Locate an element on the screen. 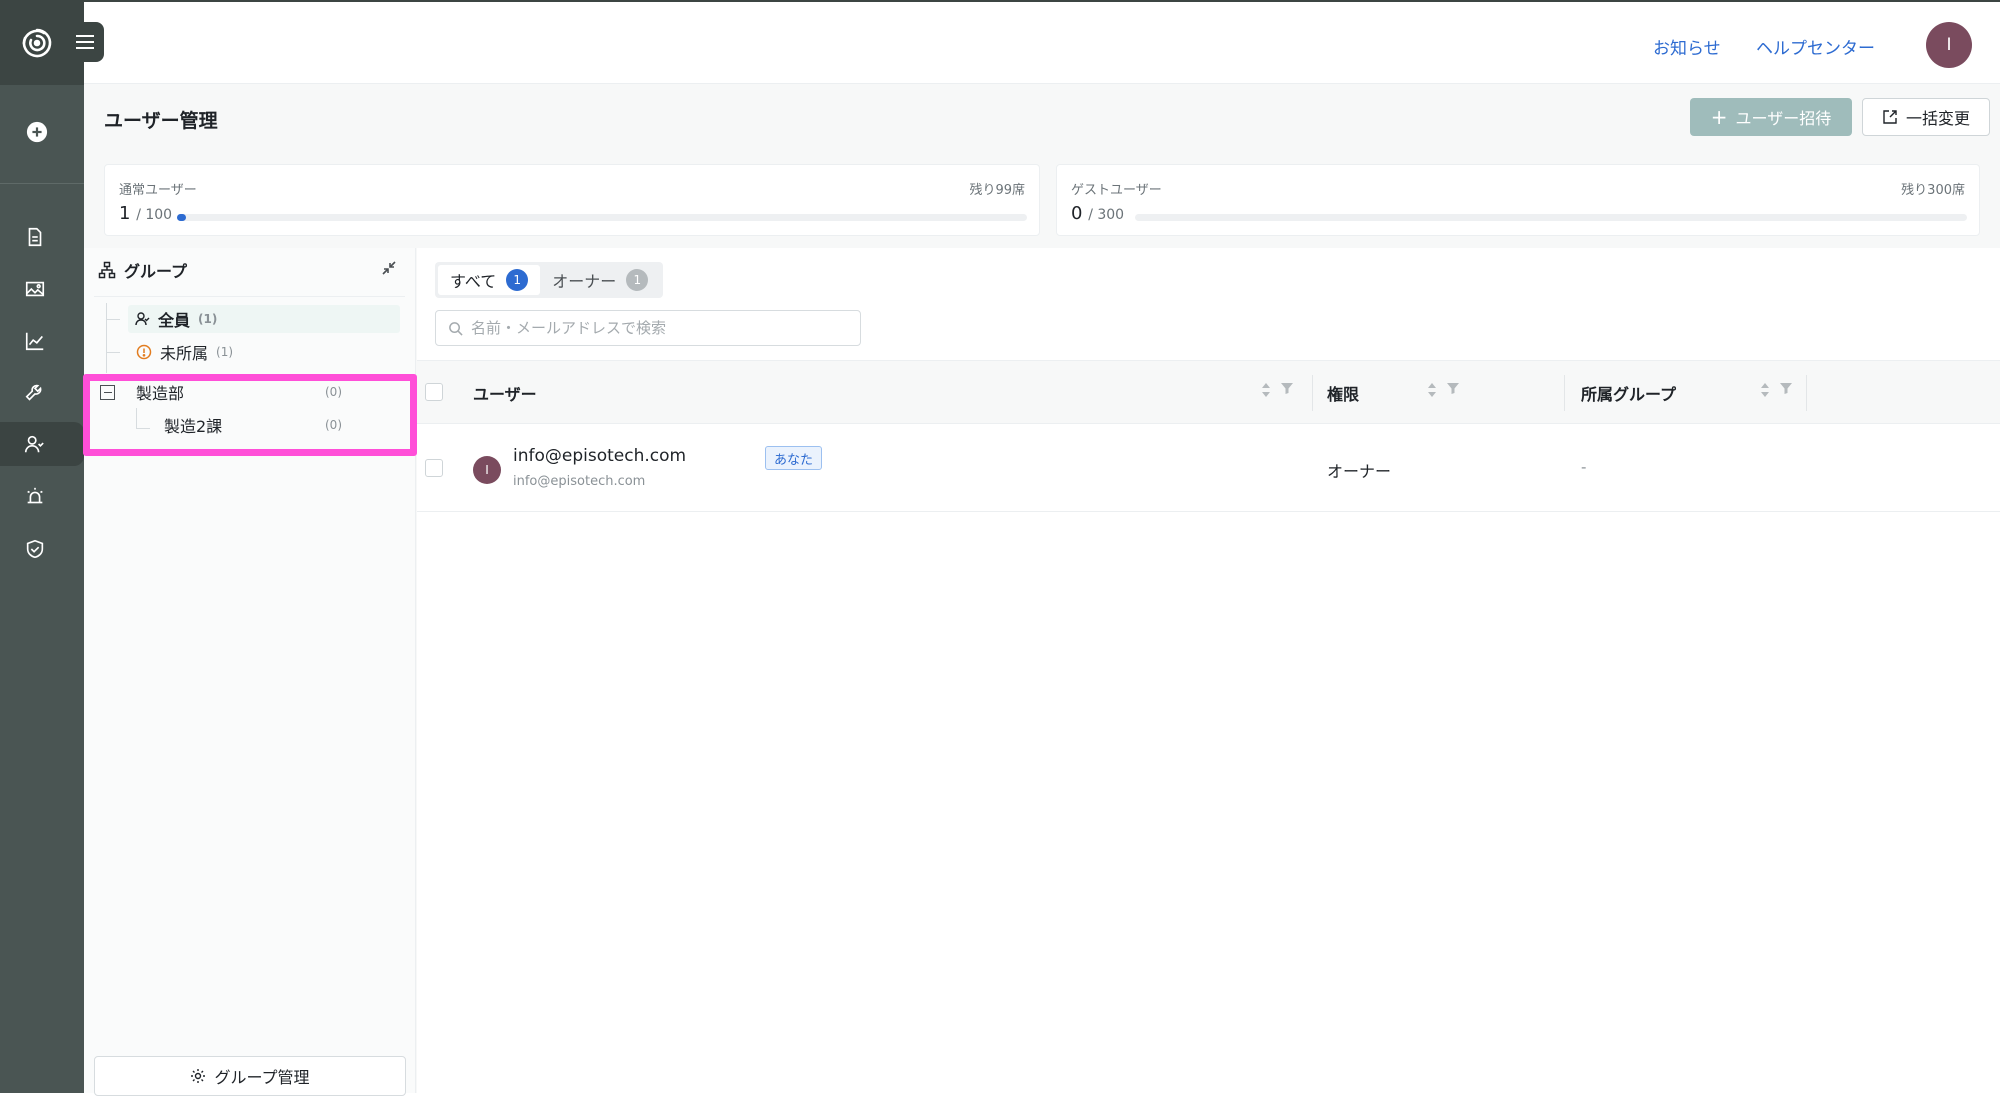 The width and height of the screenshot is (2000, 1096). document-icon is located at coordinates (35, 237).